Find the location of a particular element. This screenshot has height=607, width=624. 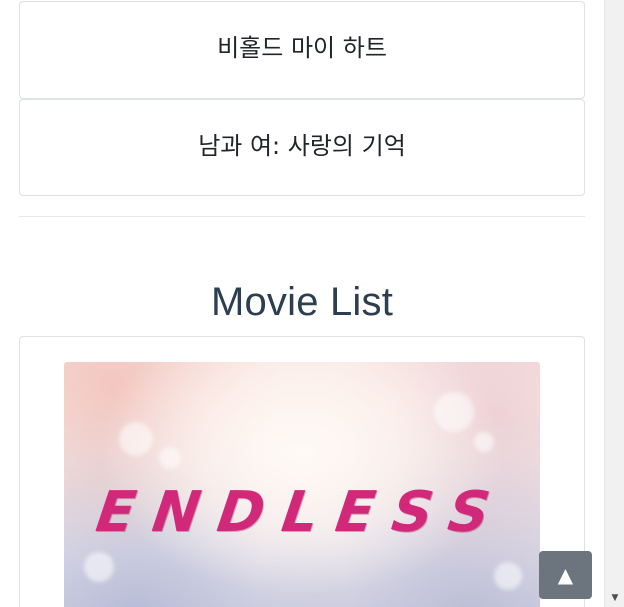

related-title-card: 남과 여: 사랑의 기억 is located at coordinates (302, 147).